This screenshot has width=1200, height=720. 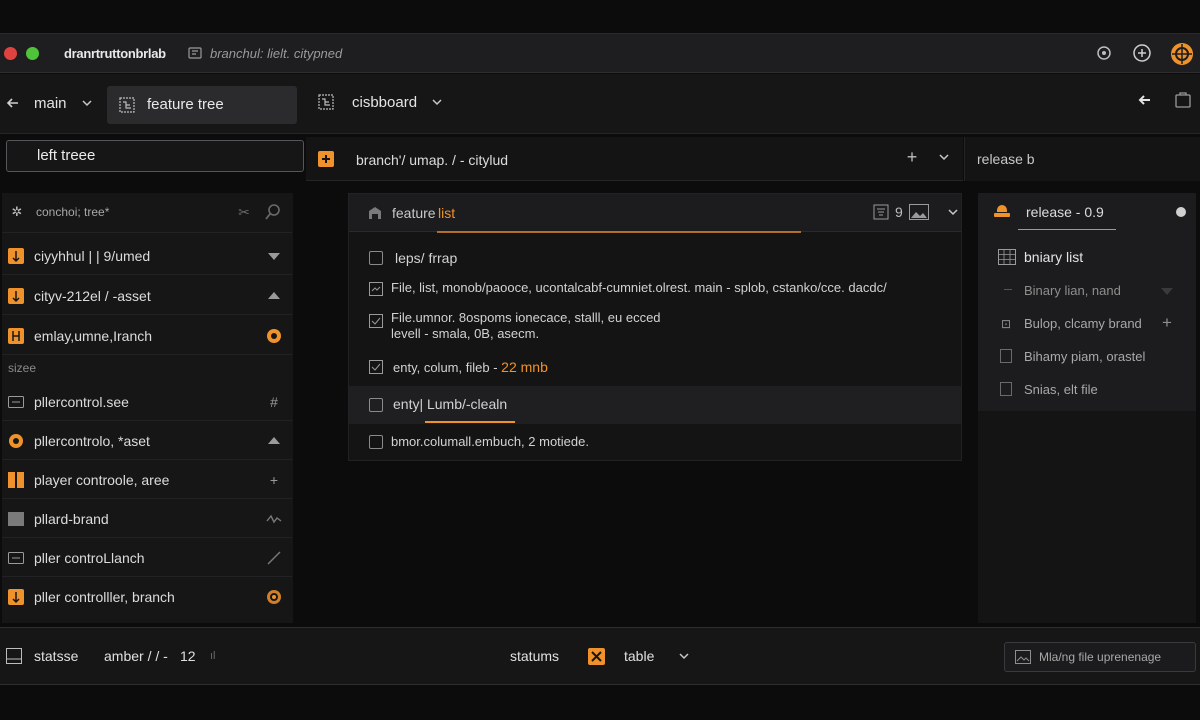 I want to click on binary-item: Snias, elt file, so click(x=1061, y=389).